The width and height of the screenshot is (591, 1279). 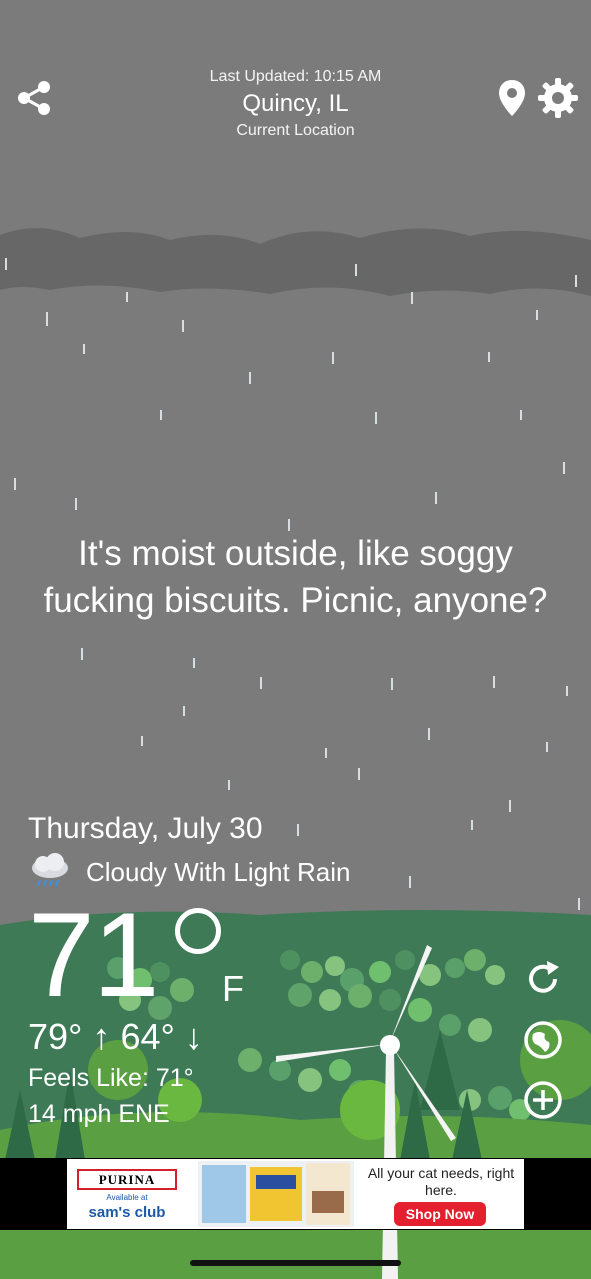 I want to click on ad-headline: All your cat needs, right here., so click(x=441, y=1181).